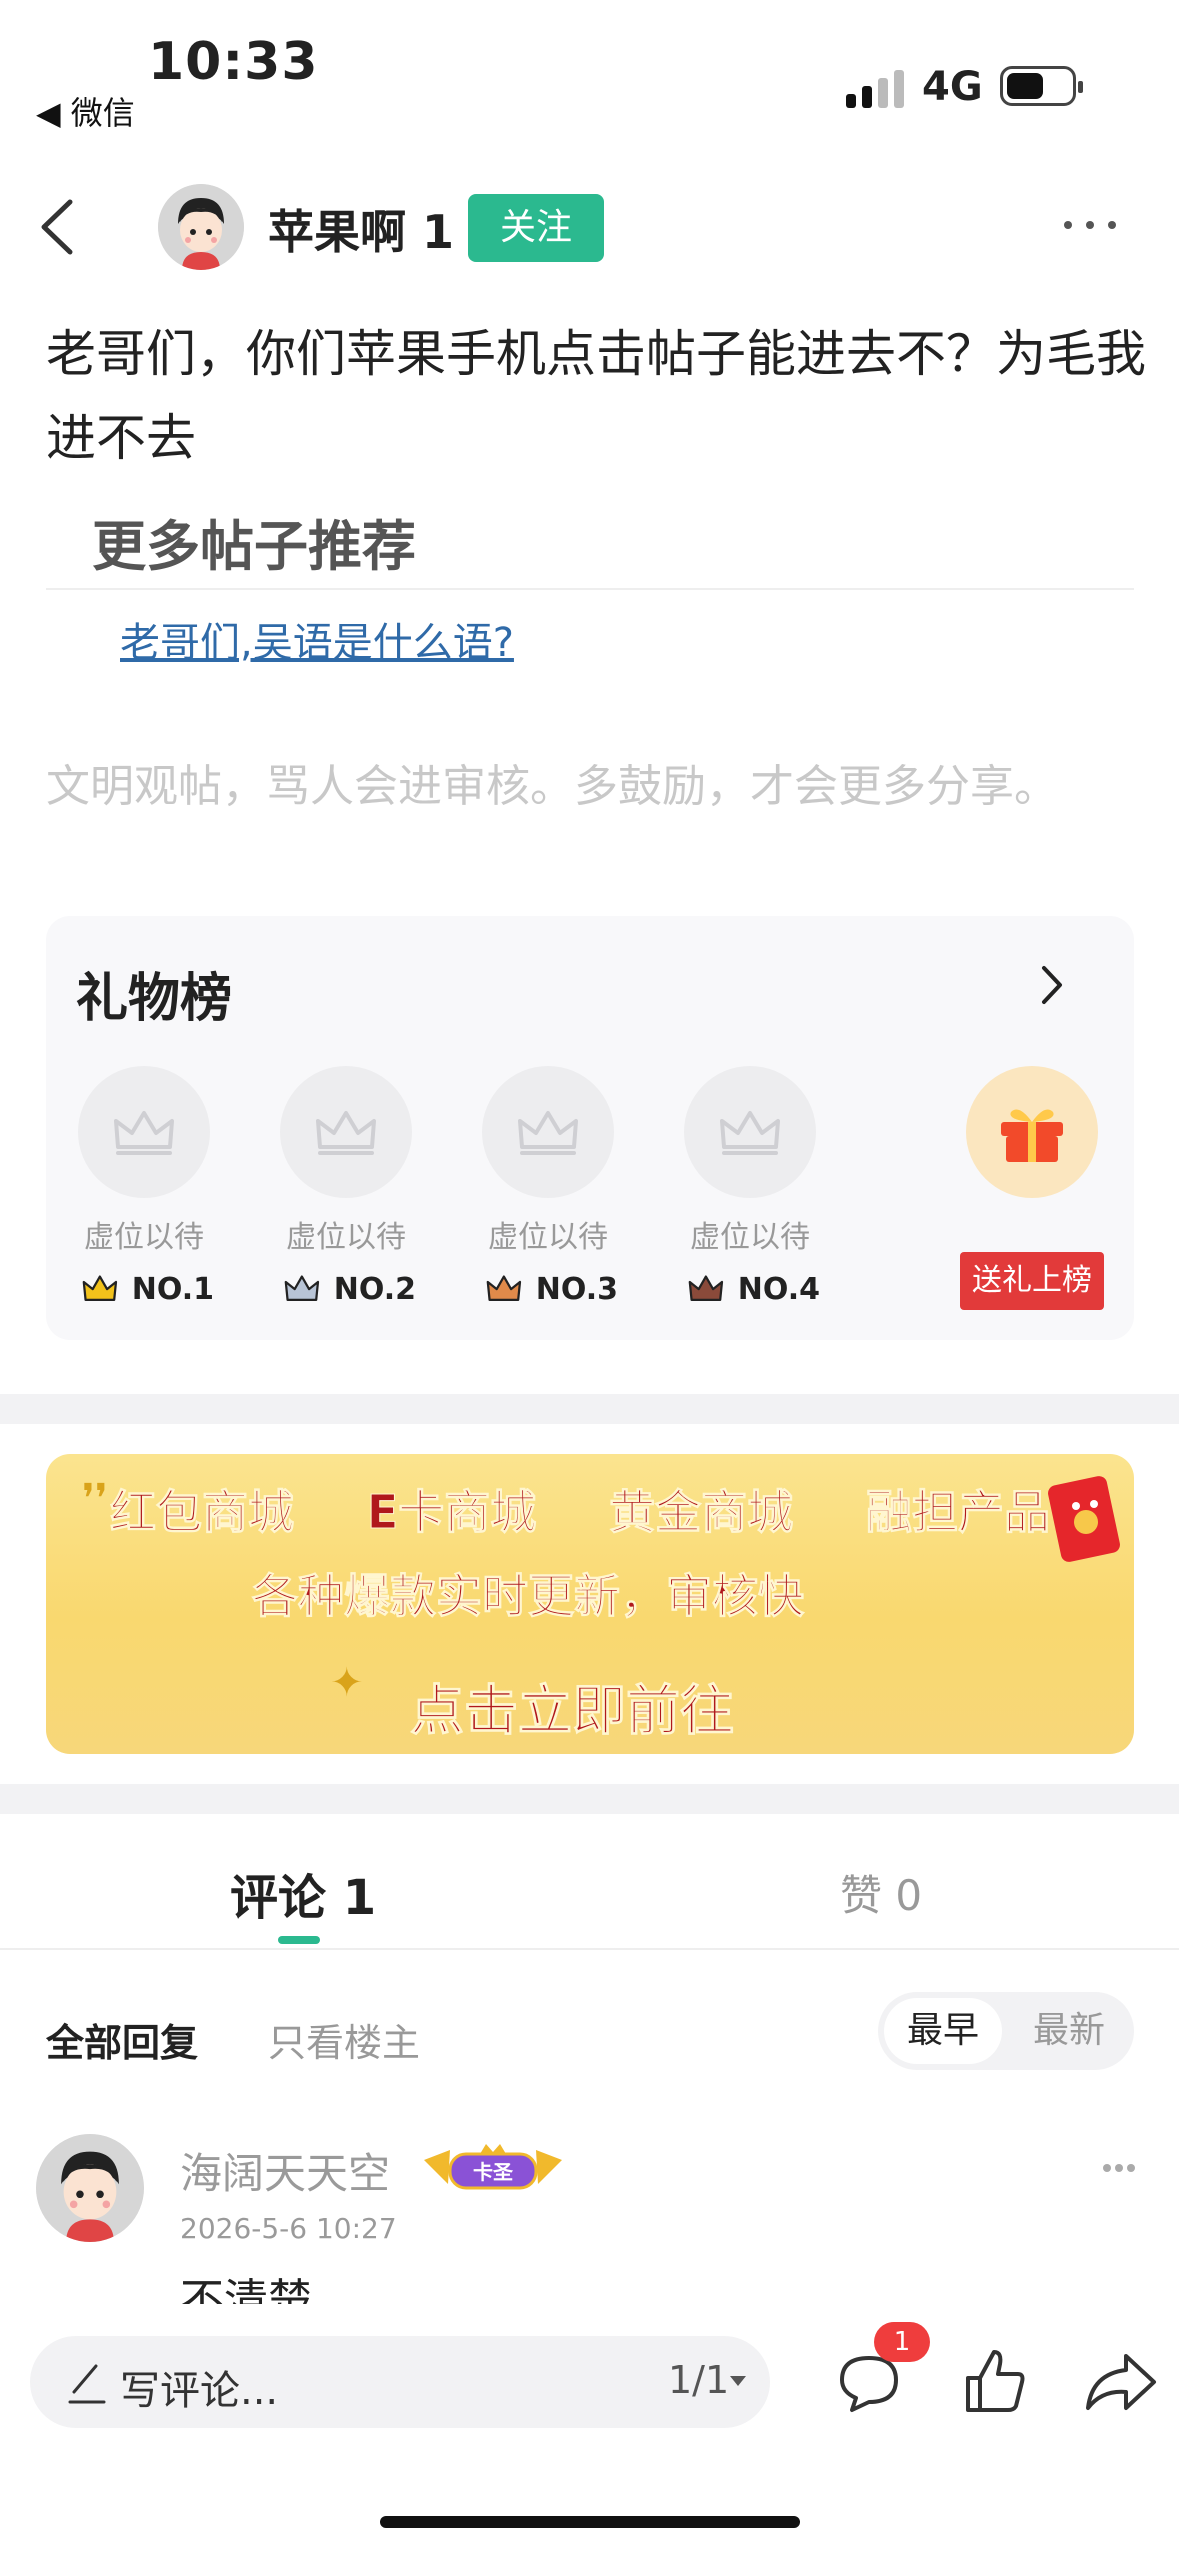  Describe the element at coordinates (299, 1940) in the screenshot. I see `active-tab-indicator` at that location.